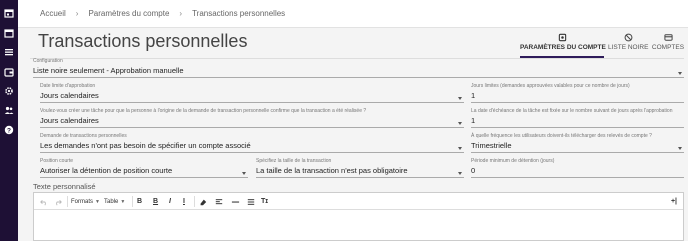  Describe the element at coordinates (64, 186) in the screenshot. I see `custom-text-label: Texte personnalisé` at that location.